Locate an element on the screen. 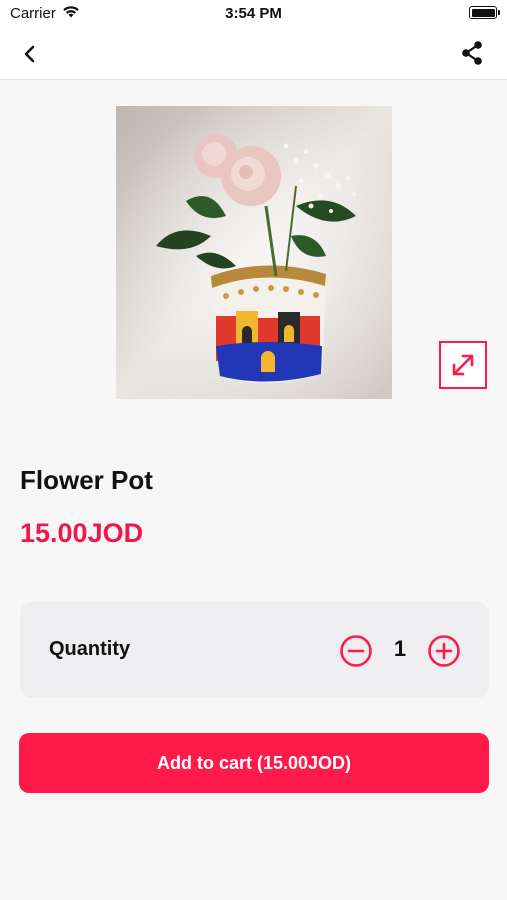 The image size is (507, 900). quantity-increase-button is located at coordinates (444, 651).